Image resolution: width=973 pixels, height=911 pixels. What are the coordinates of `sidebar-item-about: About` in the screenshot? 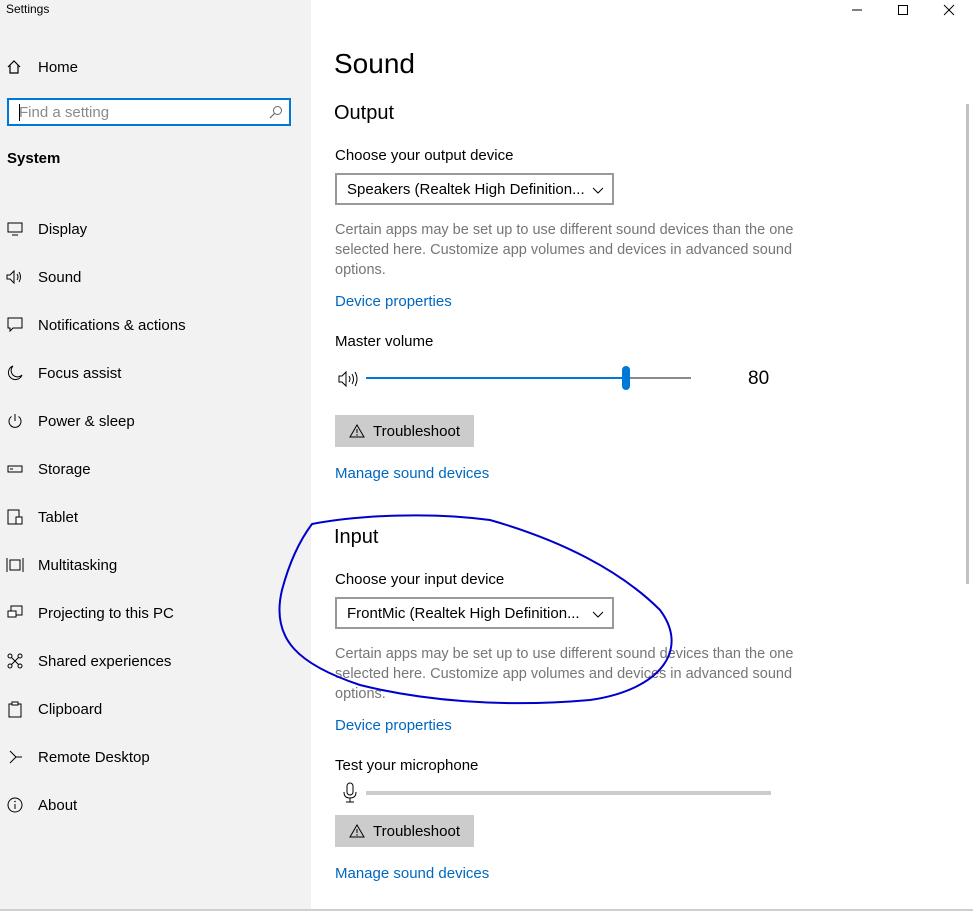 It's located at (155, 805).